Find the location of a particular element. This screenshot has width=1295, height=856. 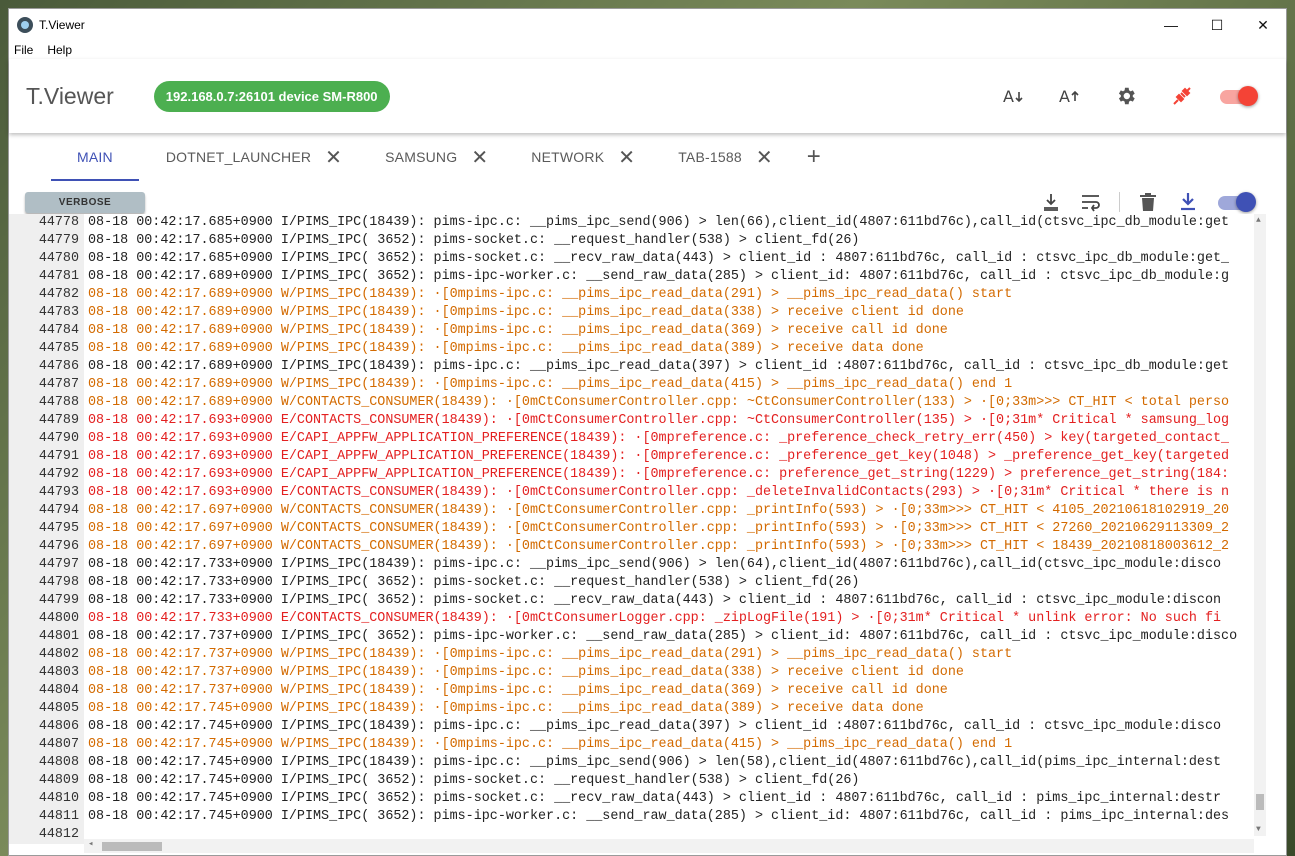

line-number: 44812 is located at coordinates (46, 835).